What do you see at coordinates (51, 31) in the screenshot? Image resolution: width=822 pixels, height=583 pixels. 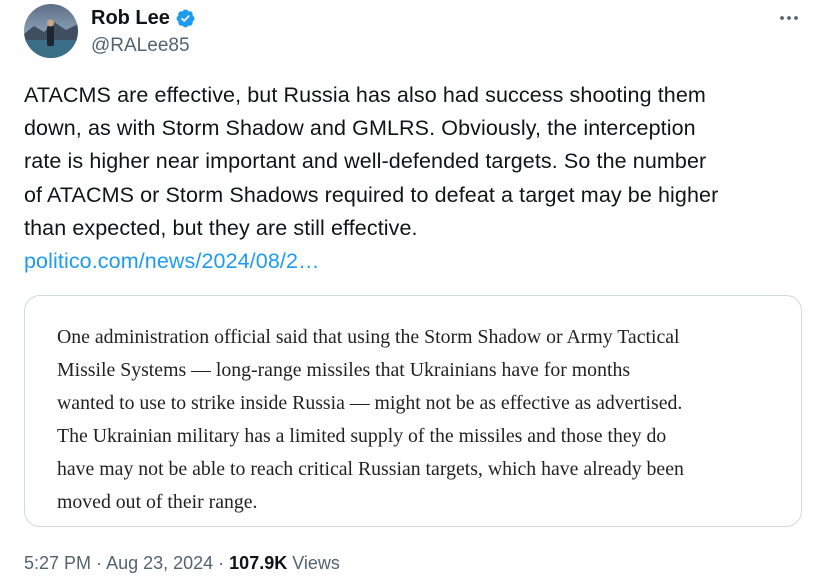 I see `avatar` at bounding box center [51, 31].